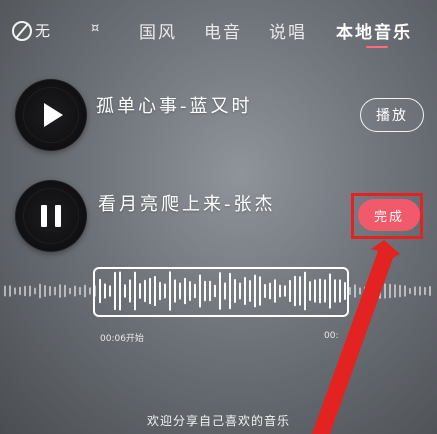 The width and height of the screenshot is (437, 434). I want to click on song-1-play-toggle, so click(51, 115).